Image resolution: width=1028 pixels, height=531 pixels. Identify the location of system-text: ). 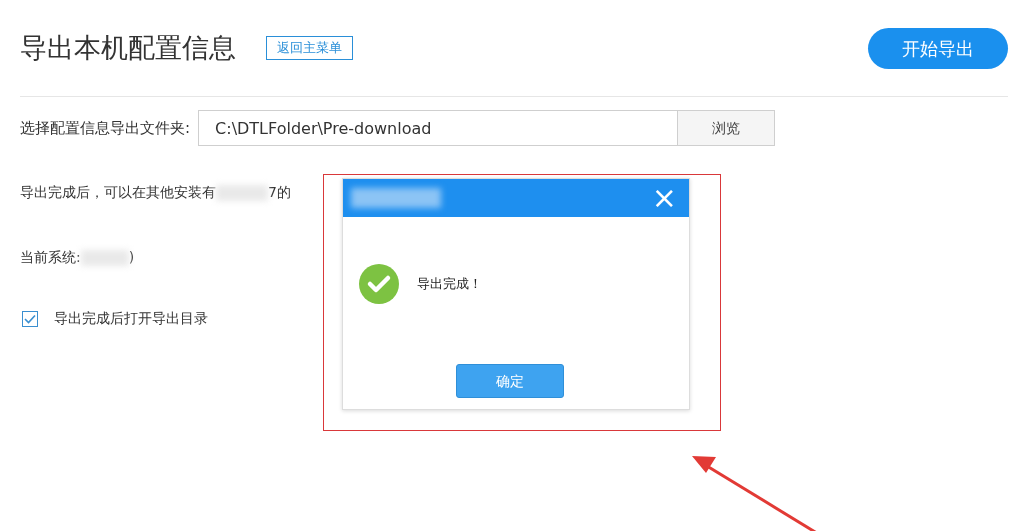
(131, 257).